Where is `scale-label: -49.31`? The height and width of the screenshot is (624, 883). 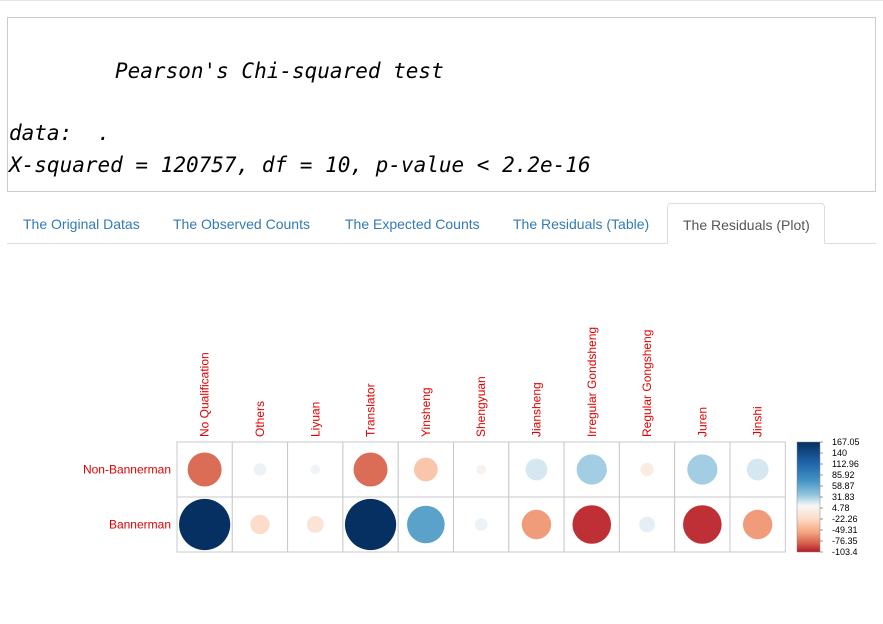
scale-label: -49.31 is located at coordinates (845, 530).